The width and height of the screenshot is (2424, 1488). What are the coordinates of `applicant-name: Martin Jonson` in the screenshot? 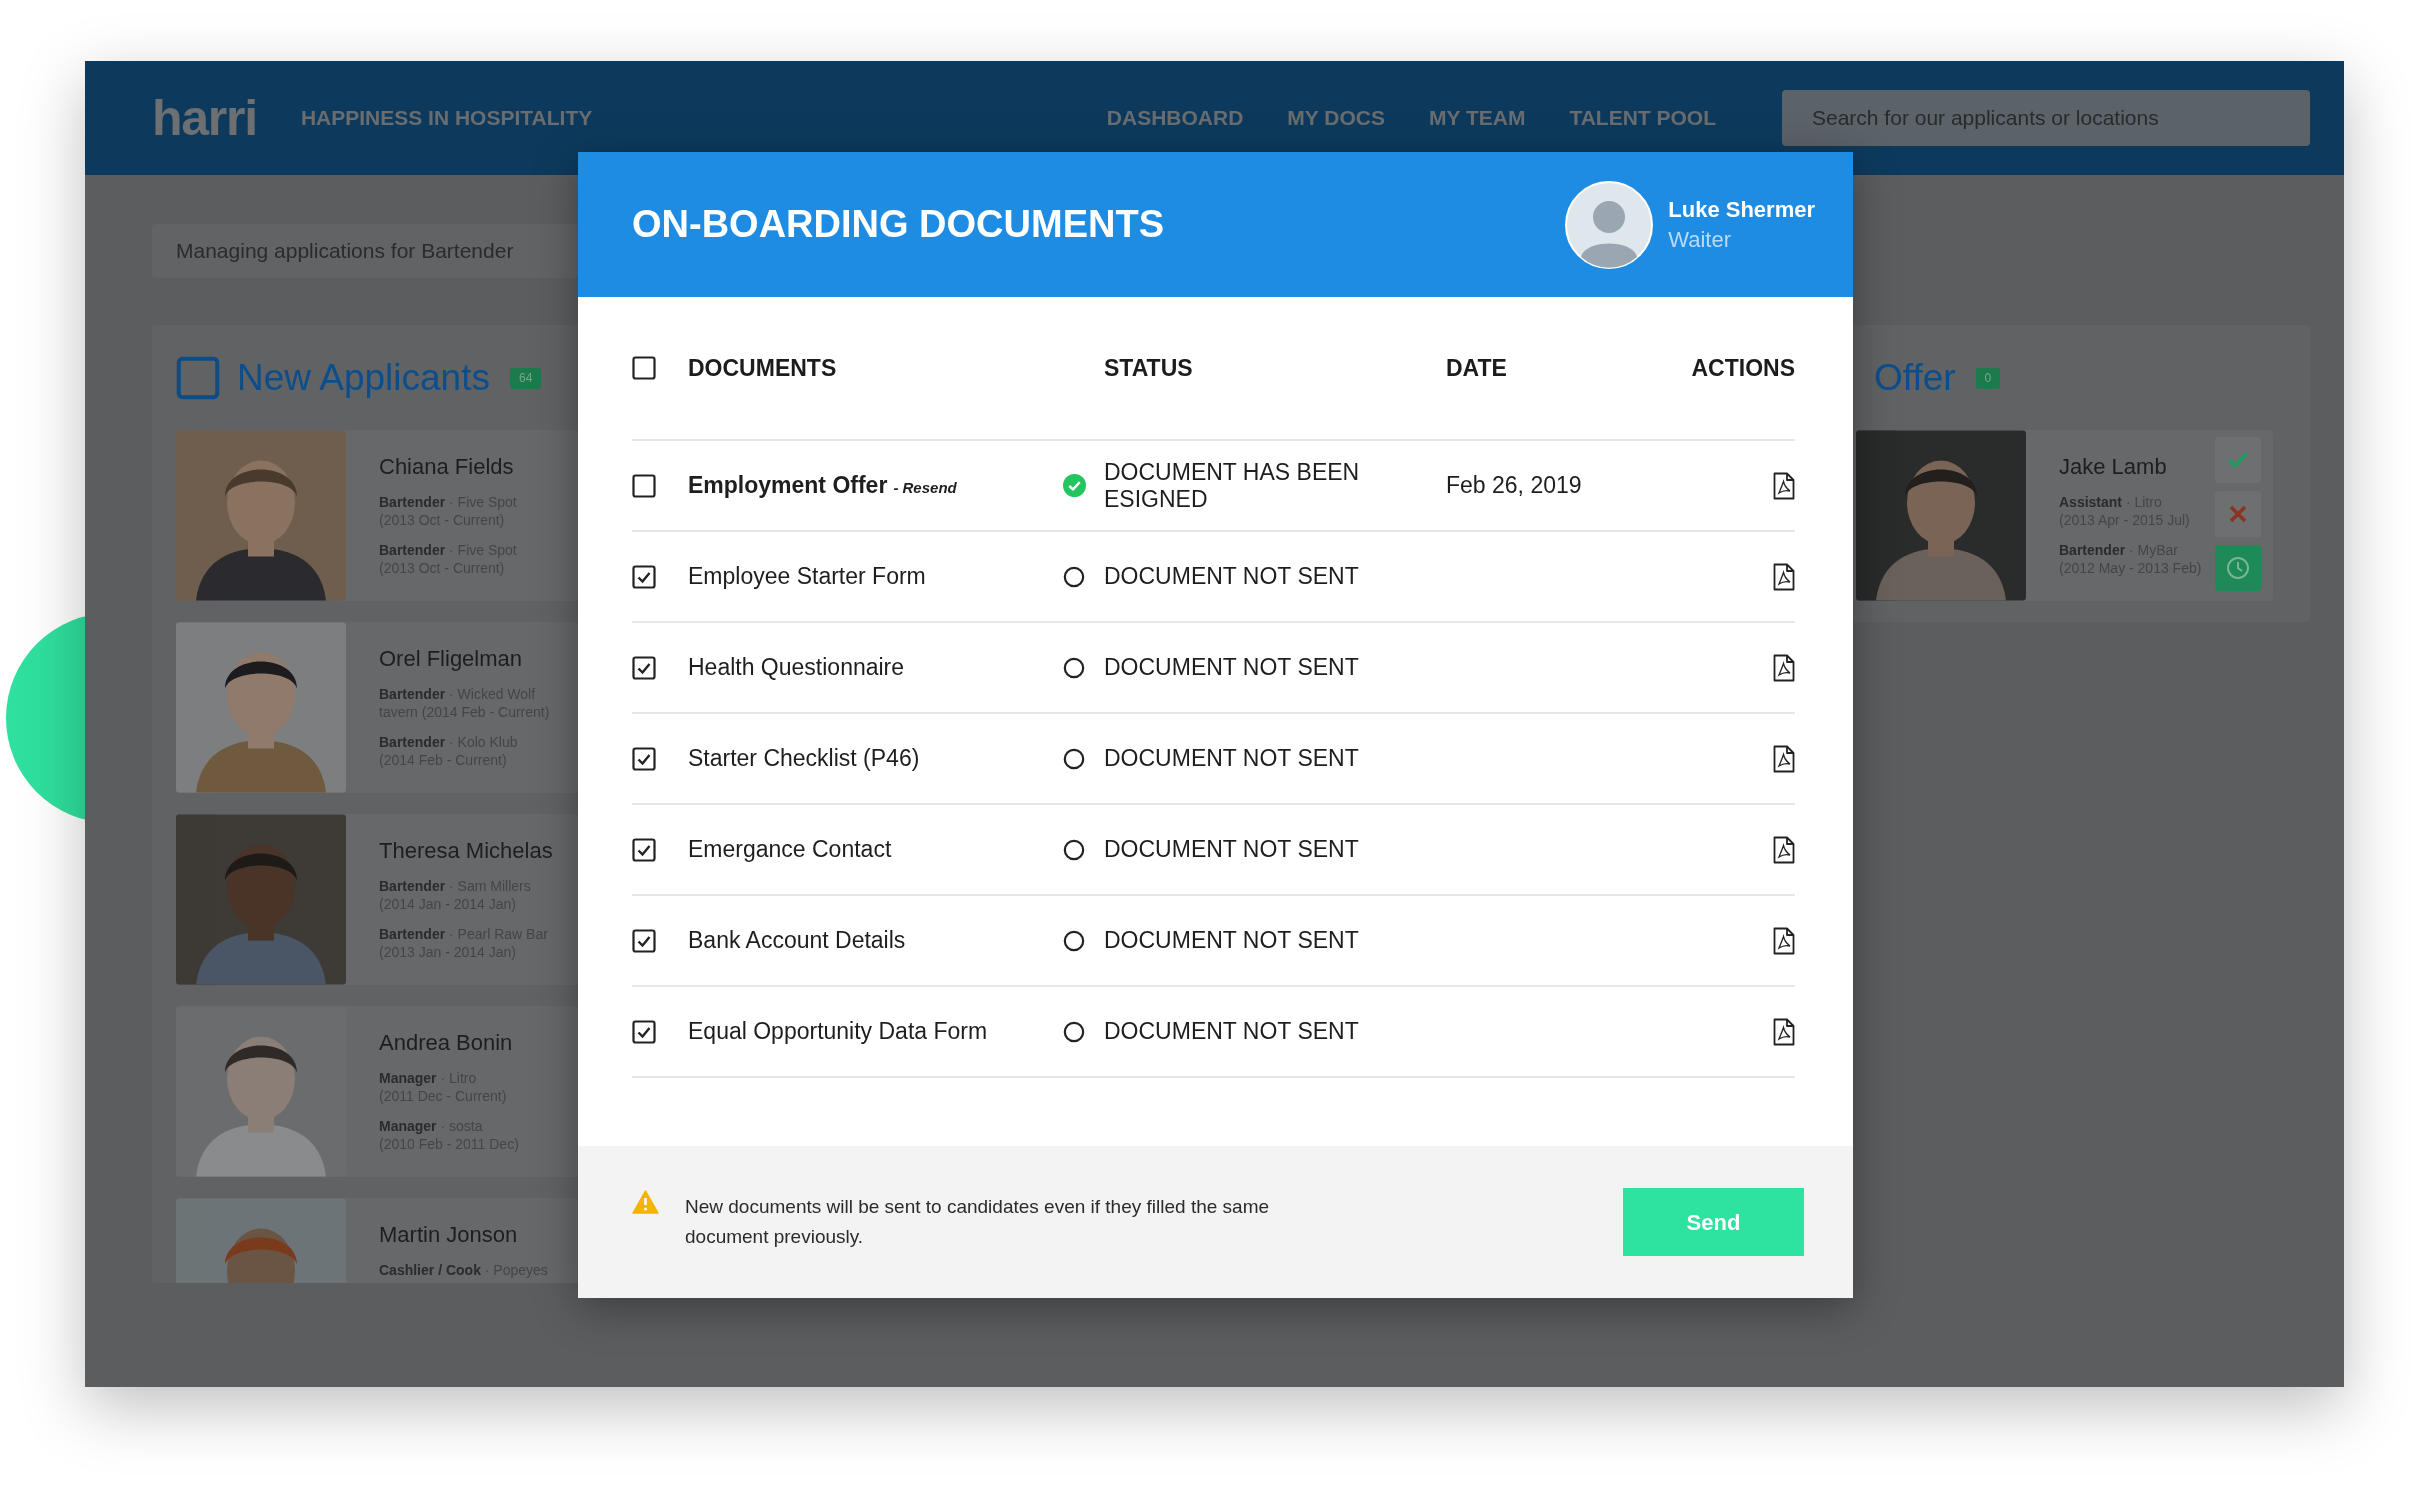 It's located at (449, 1235).